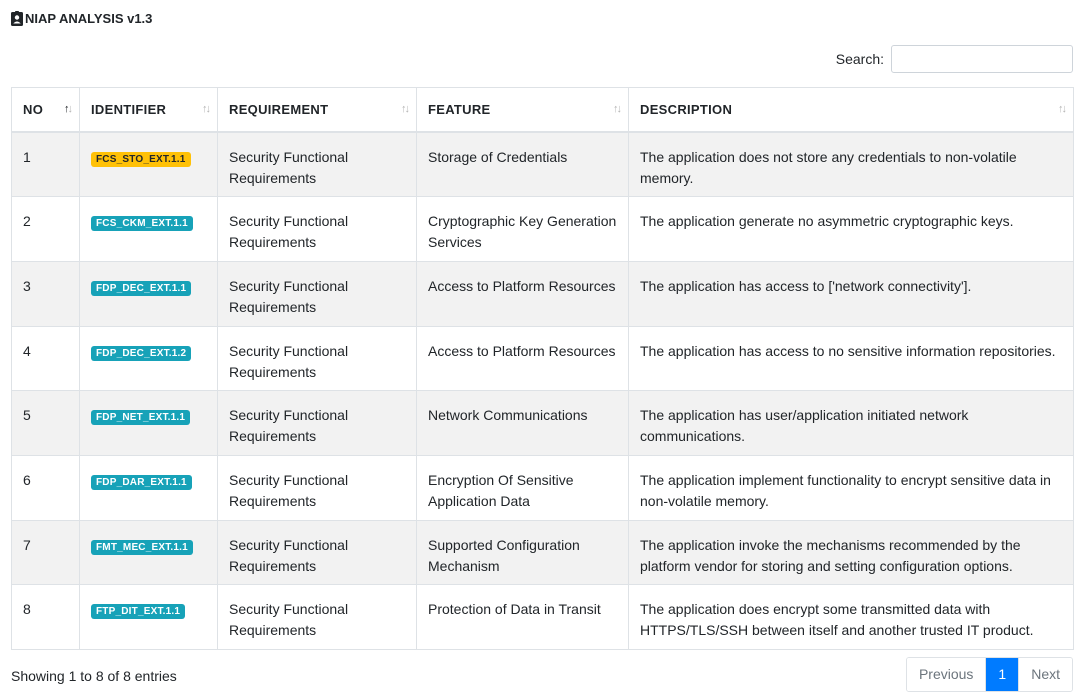 This screenshot has height=698, width=1090. I want to click on cell-identifier: FCS_CKM_EXT.1.1, so click(148, 229).